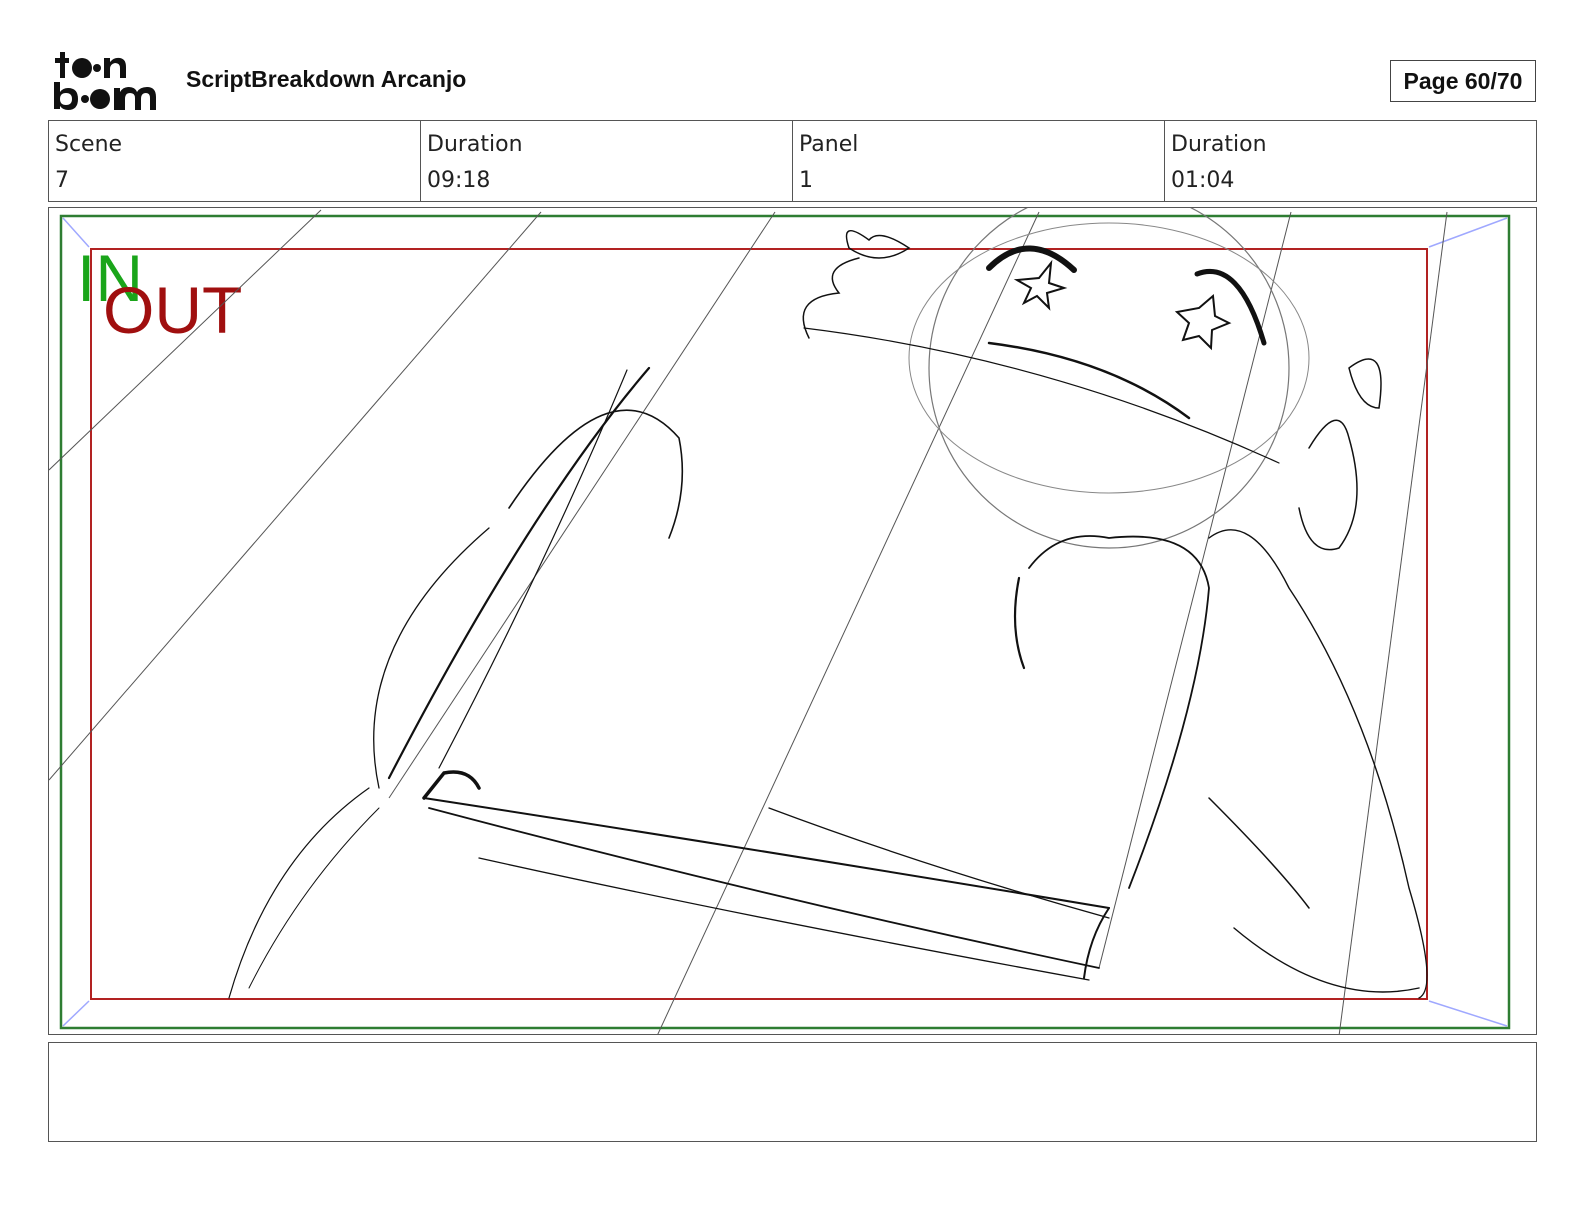  Describe the element at coordinates (105, 81) in the screenshot. I see `toonboom-logo` at that location.